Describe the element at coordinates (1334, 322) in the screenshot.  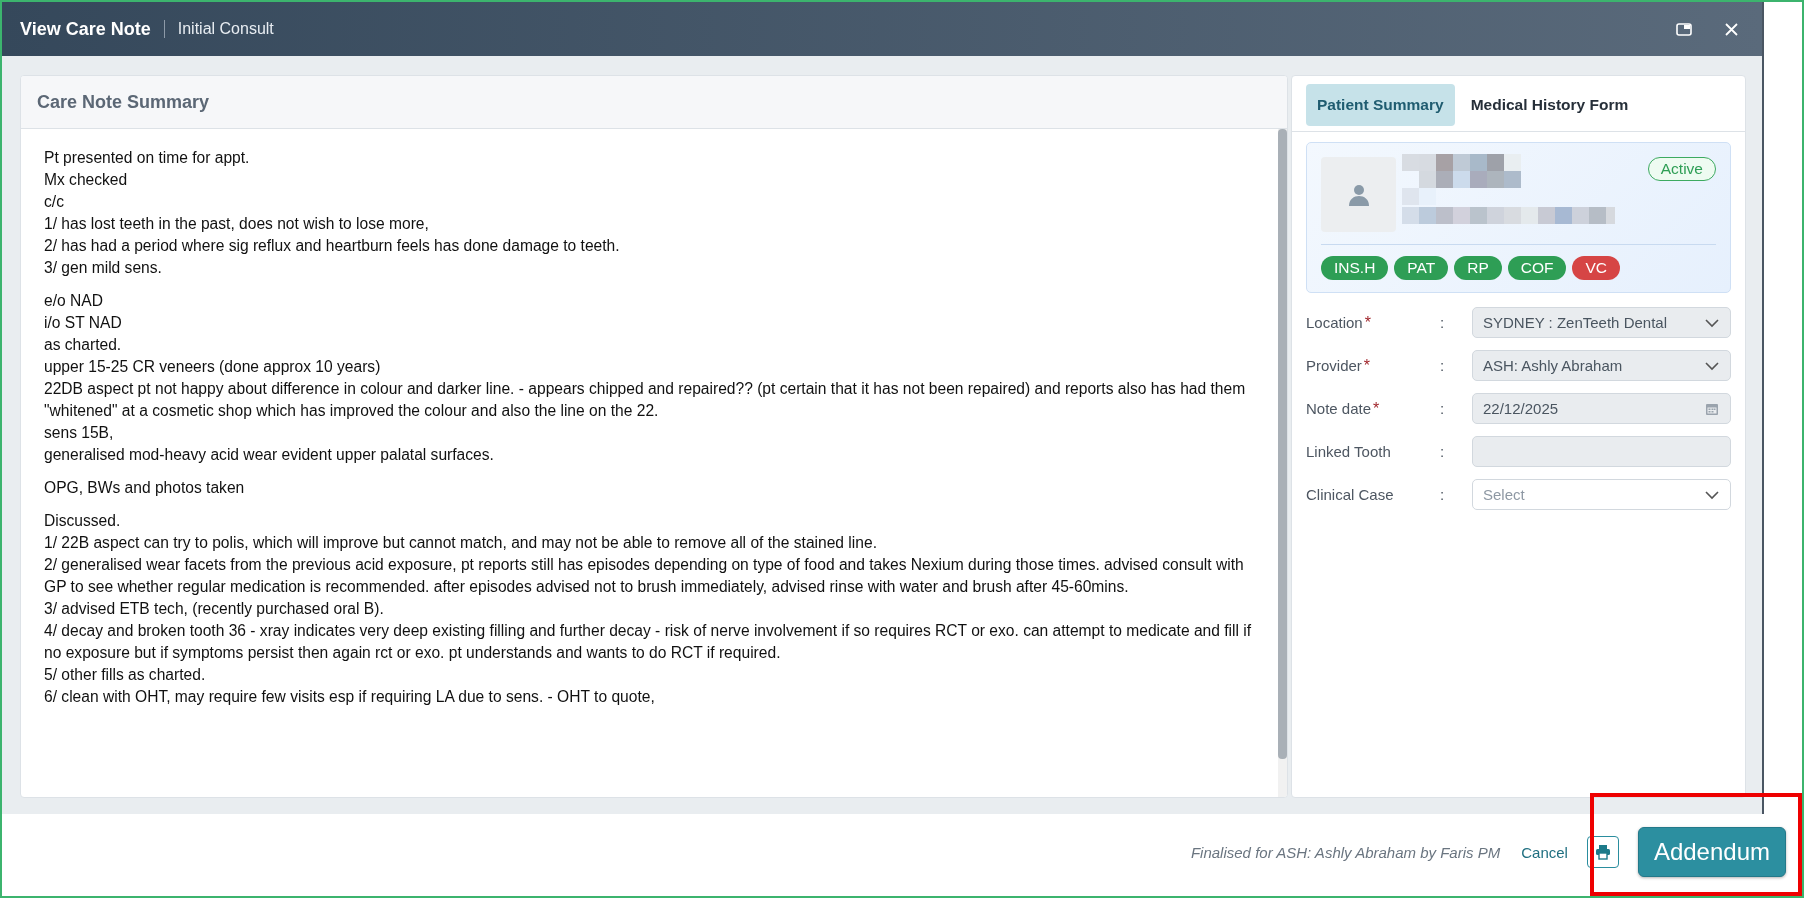
I see `field-label: Location` at that location.